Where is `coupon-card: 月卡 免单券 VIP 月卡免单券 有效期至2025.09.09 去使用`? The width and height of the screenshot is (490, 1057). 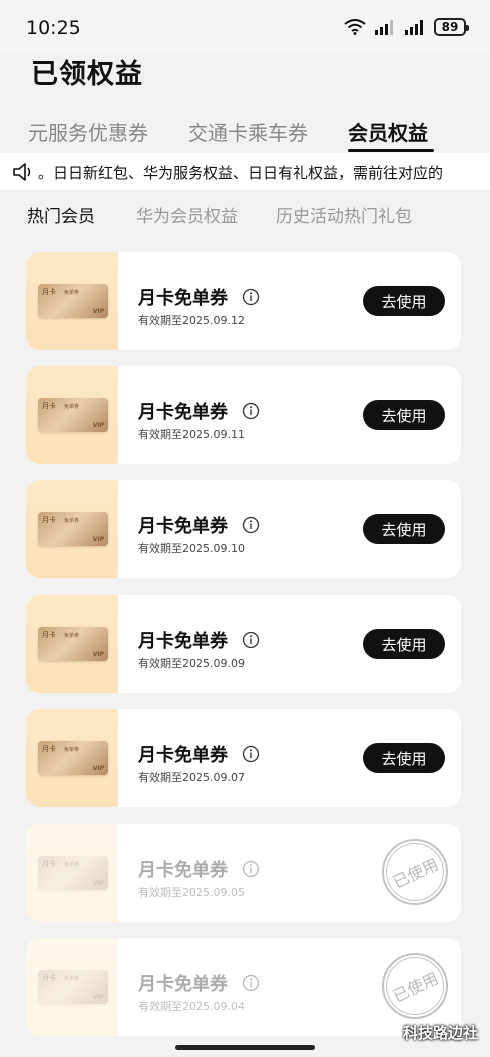
coupon-card: 月卡 免单券 VIP 月卡免单券 有效期至2025.09.09 去使用 is located at coordinates (243, 644).